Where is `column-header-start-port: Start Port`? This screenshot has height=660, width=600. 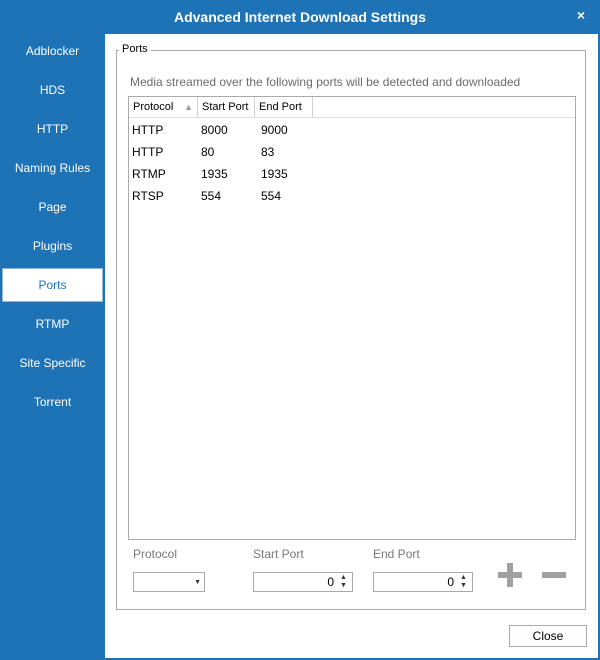
column-header-start-port: Start Port is located at coordinates (226, 107).